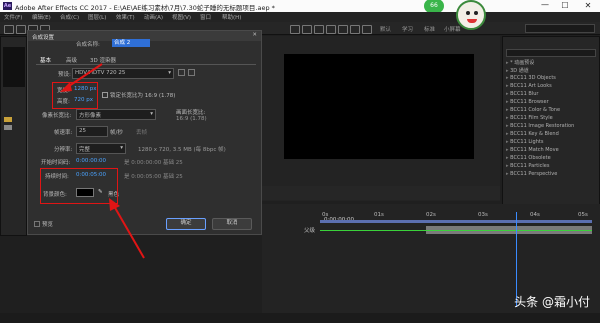  What do you see at coordinates (8, 127) in the screenshot?
I see `project-item-comp-icon` at bounding box center [8, 127].